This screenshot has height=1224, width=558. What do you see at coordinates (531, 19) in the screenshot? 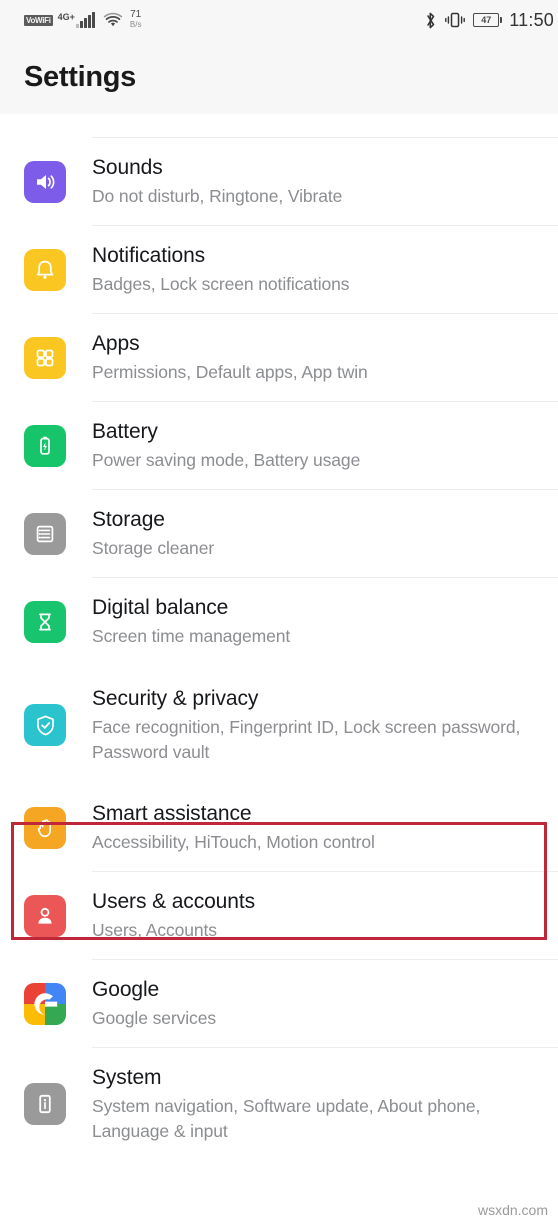
I see `clock-label: 11:50` at bounding box center [531, 19].